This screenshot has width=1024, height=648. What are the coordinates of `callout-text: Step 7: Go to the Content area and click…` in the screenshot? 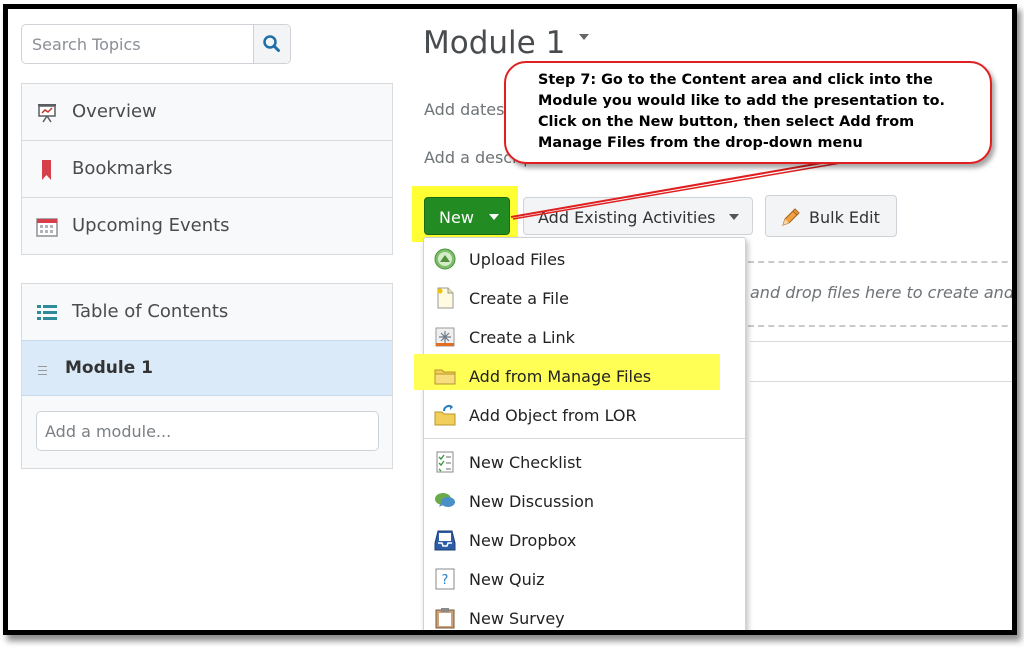 It's located at (741, 111).